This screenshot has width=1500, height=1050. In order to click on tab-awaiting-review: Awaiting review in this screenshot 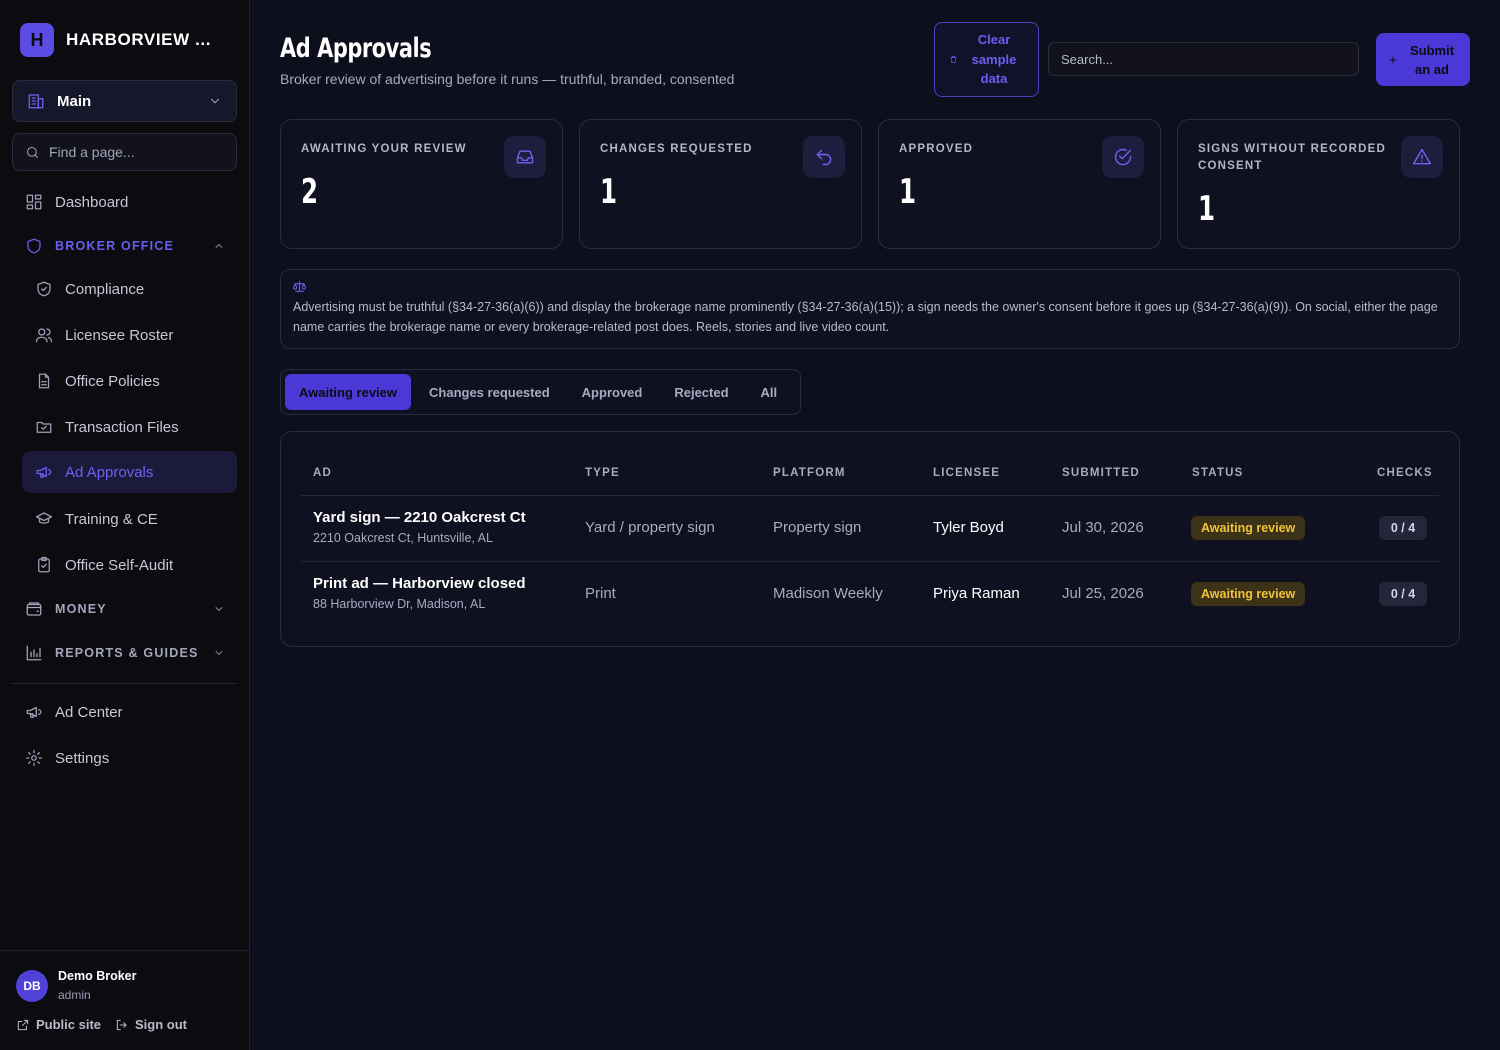, I will do `click(348, 392)`.